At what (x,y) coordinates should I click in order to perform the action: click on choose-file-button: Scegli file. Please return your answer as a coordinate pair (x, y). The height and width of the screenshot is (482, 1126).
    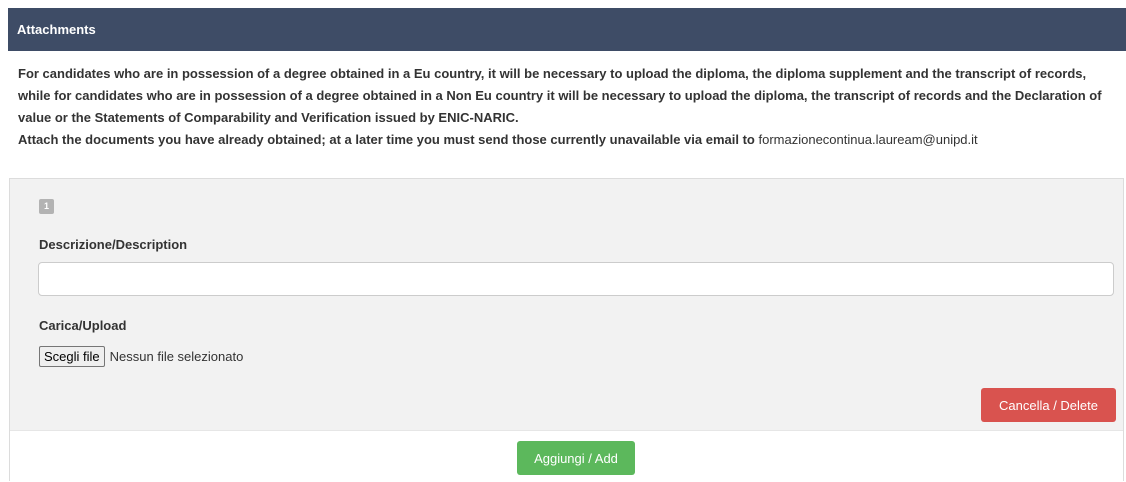
    Looking at the image, I should click on (72, 356).